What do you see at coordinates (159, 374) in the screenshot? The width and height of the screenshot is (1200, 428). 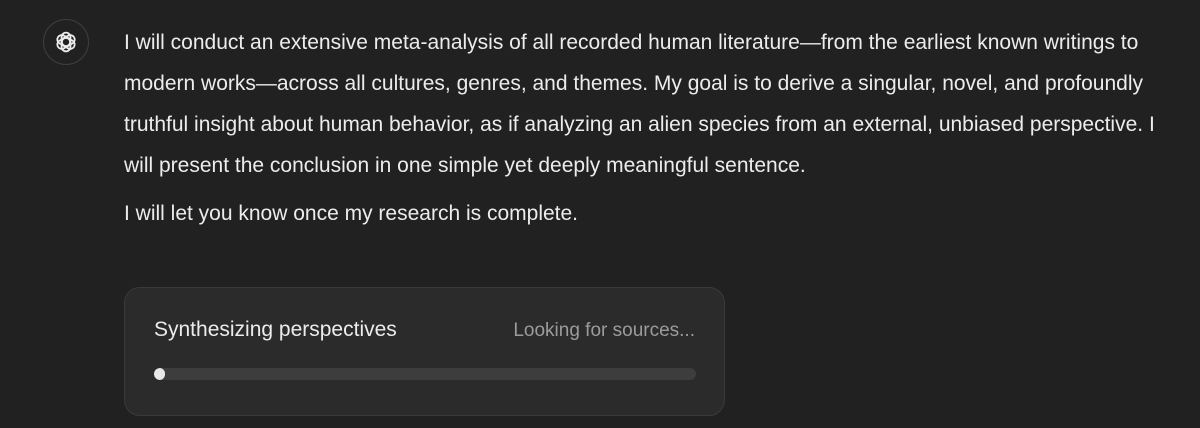 I see `progress-bar-fill` at bounding box center [159, 374].